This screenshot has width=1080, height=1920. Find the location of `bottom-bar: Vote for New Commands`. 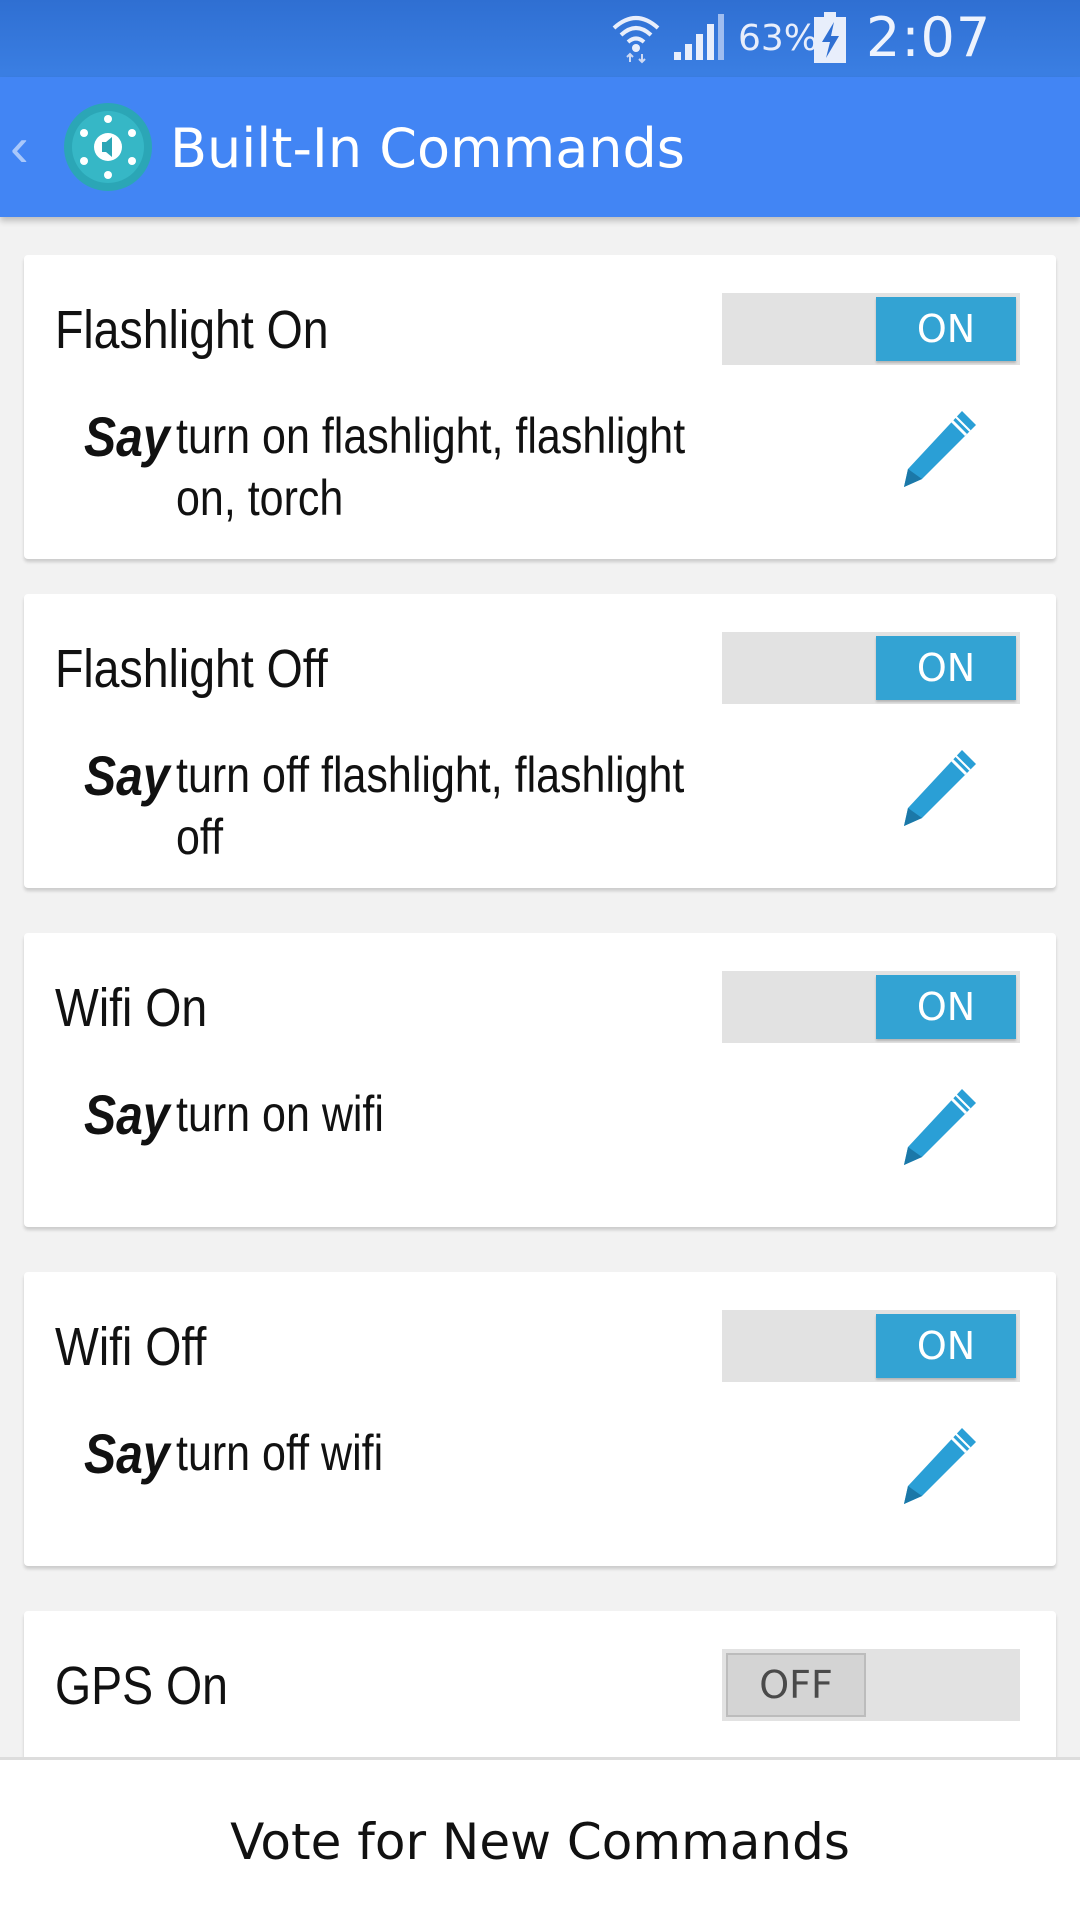

bottom-bar: Vote for New Commands is located at coordinates (540, 1838).